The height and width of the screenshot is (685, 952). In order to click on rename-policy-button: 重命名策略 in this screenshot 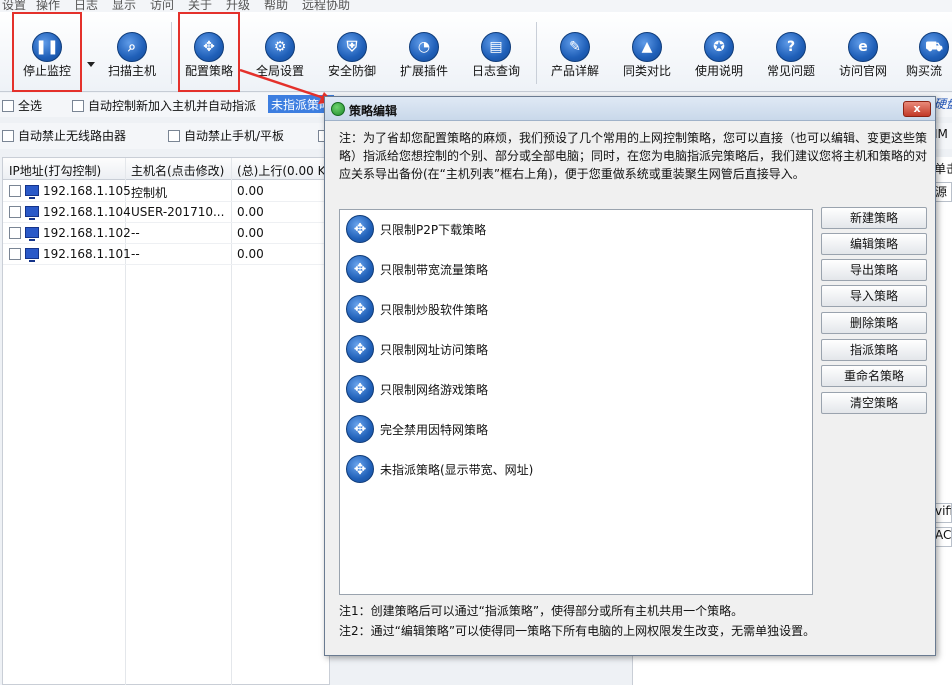, I will do `click(874, 376)`.